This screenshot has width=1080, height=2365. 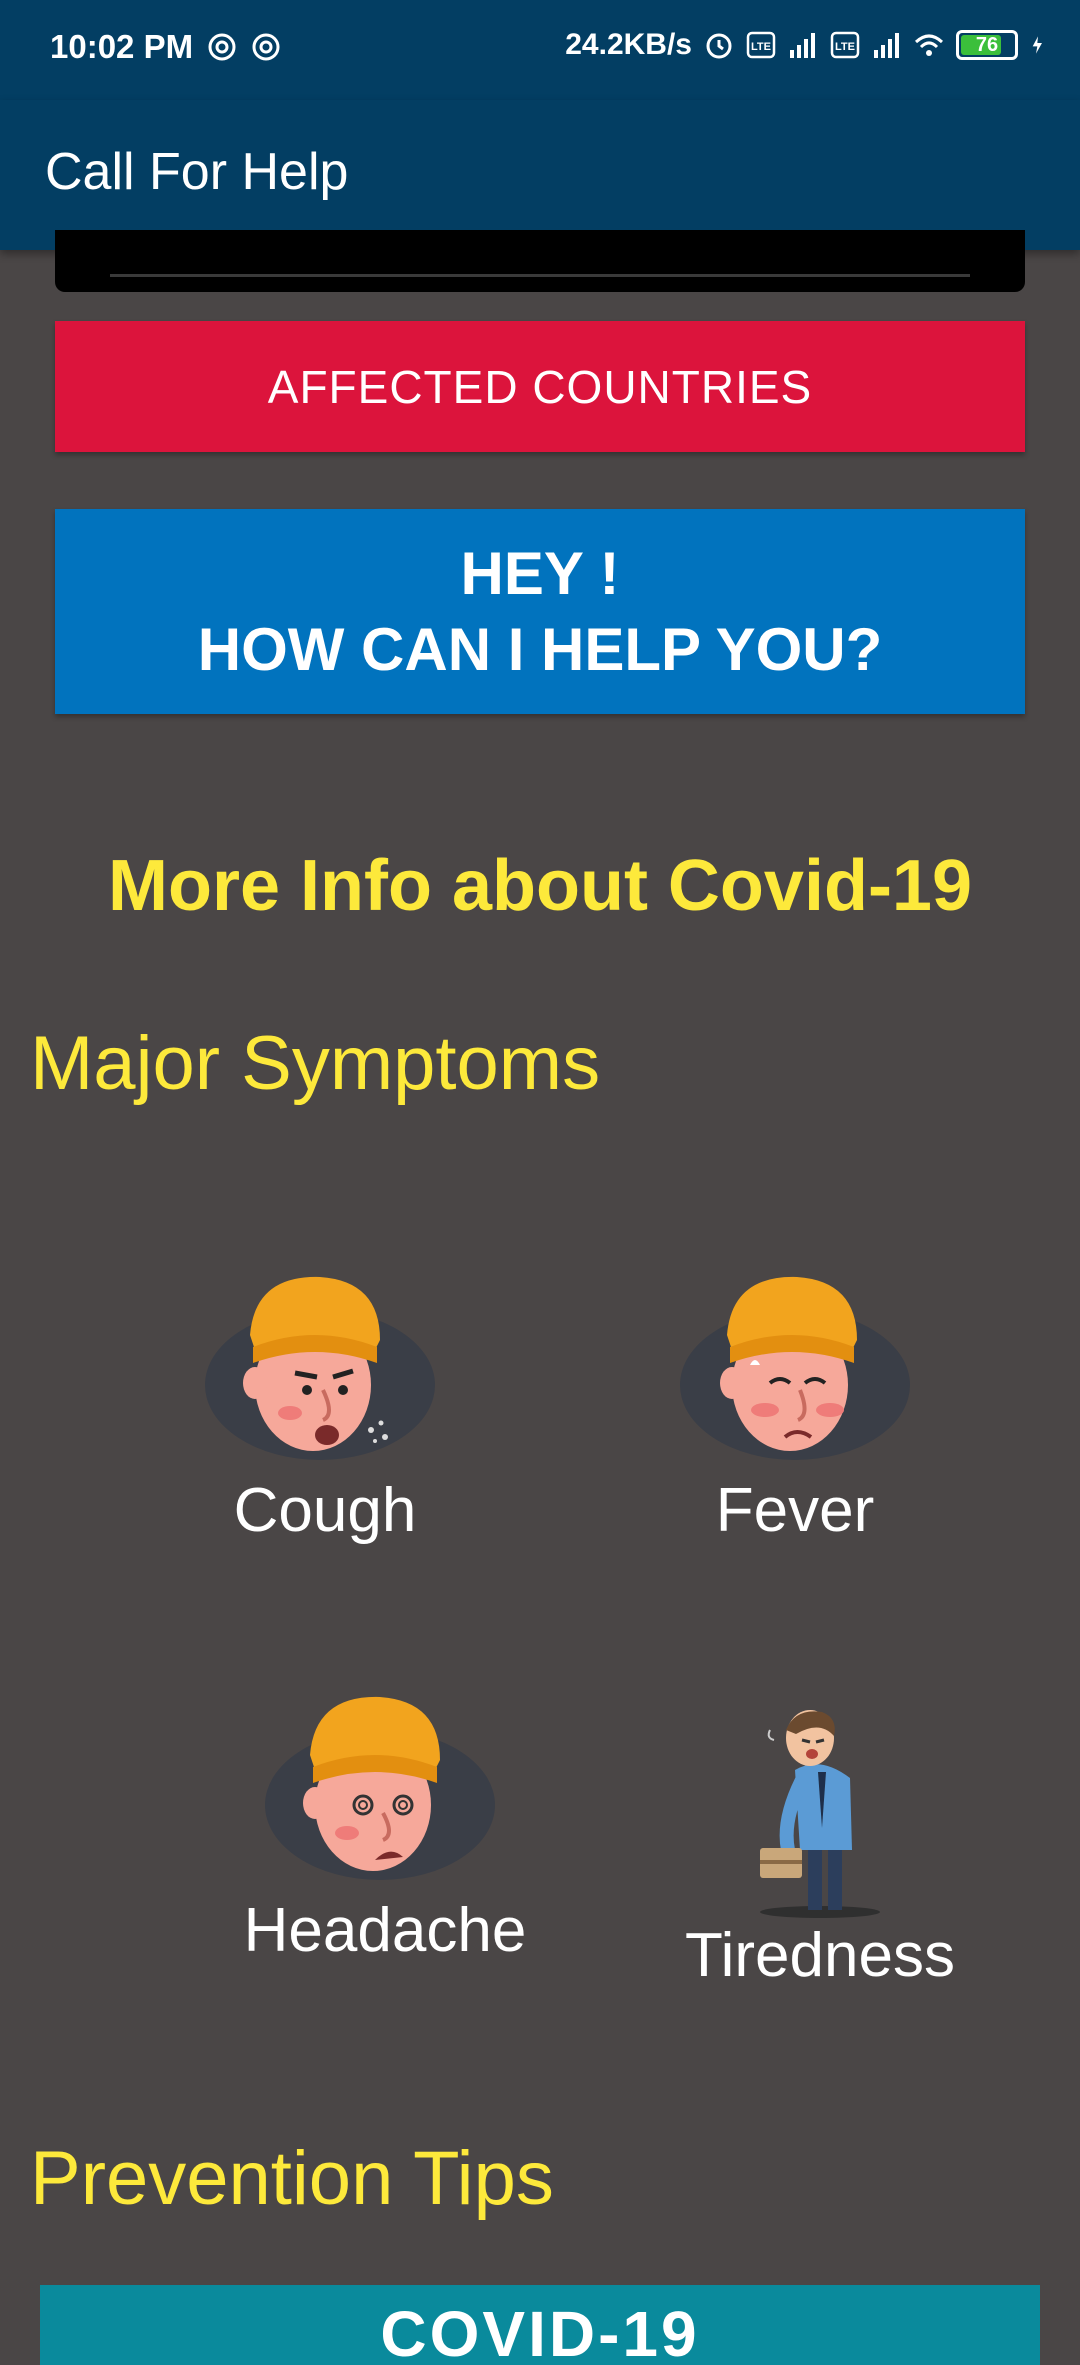 I want to click on symptom-fever: Fever, so click(x=795, y=1400).